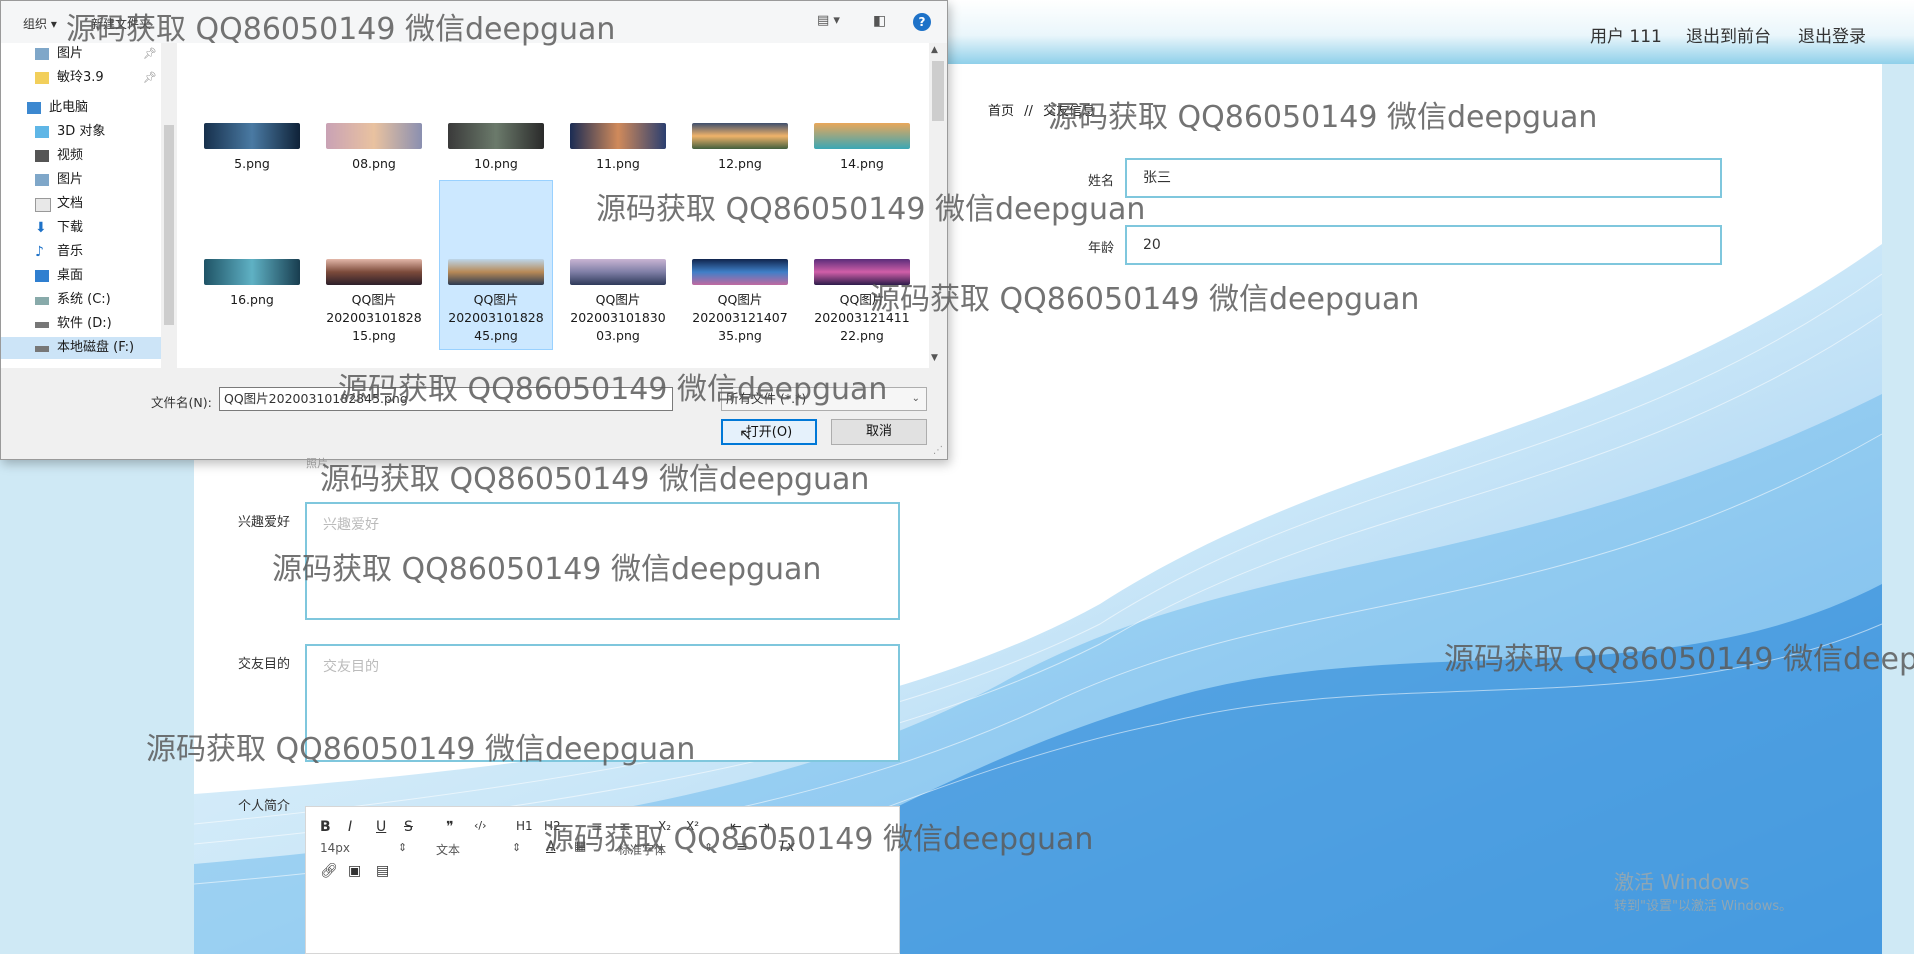 The height and width of the screenshot is (954, 1914). Describe the element at coordinates (81, 156) in the screenshot. I see `nav-item-videos: 视频` at that location.